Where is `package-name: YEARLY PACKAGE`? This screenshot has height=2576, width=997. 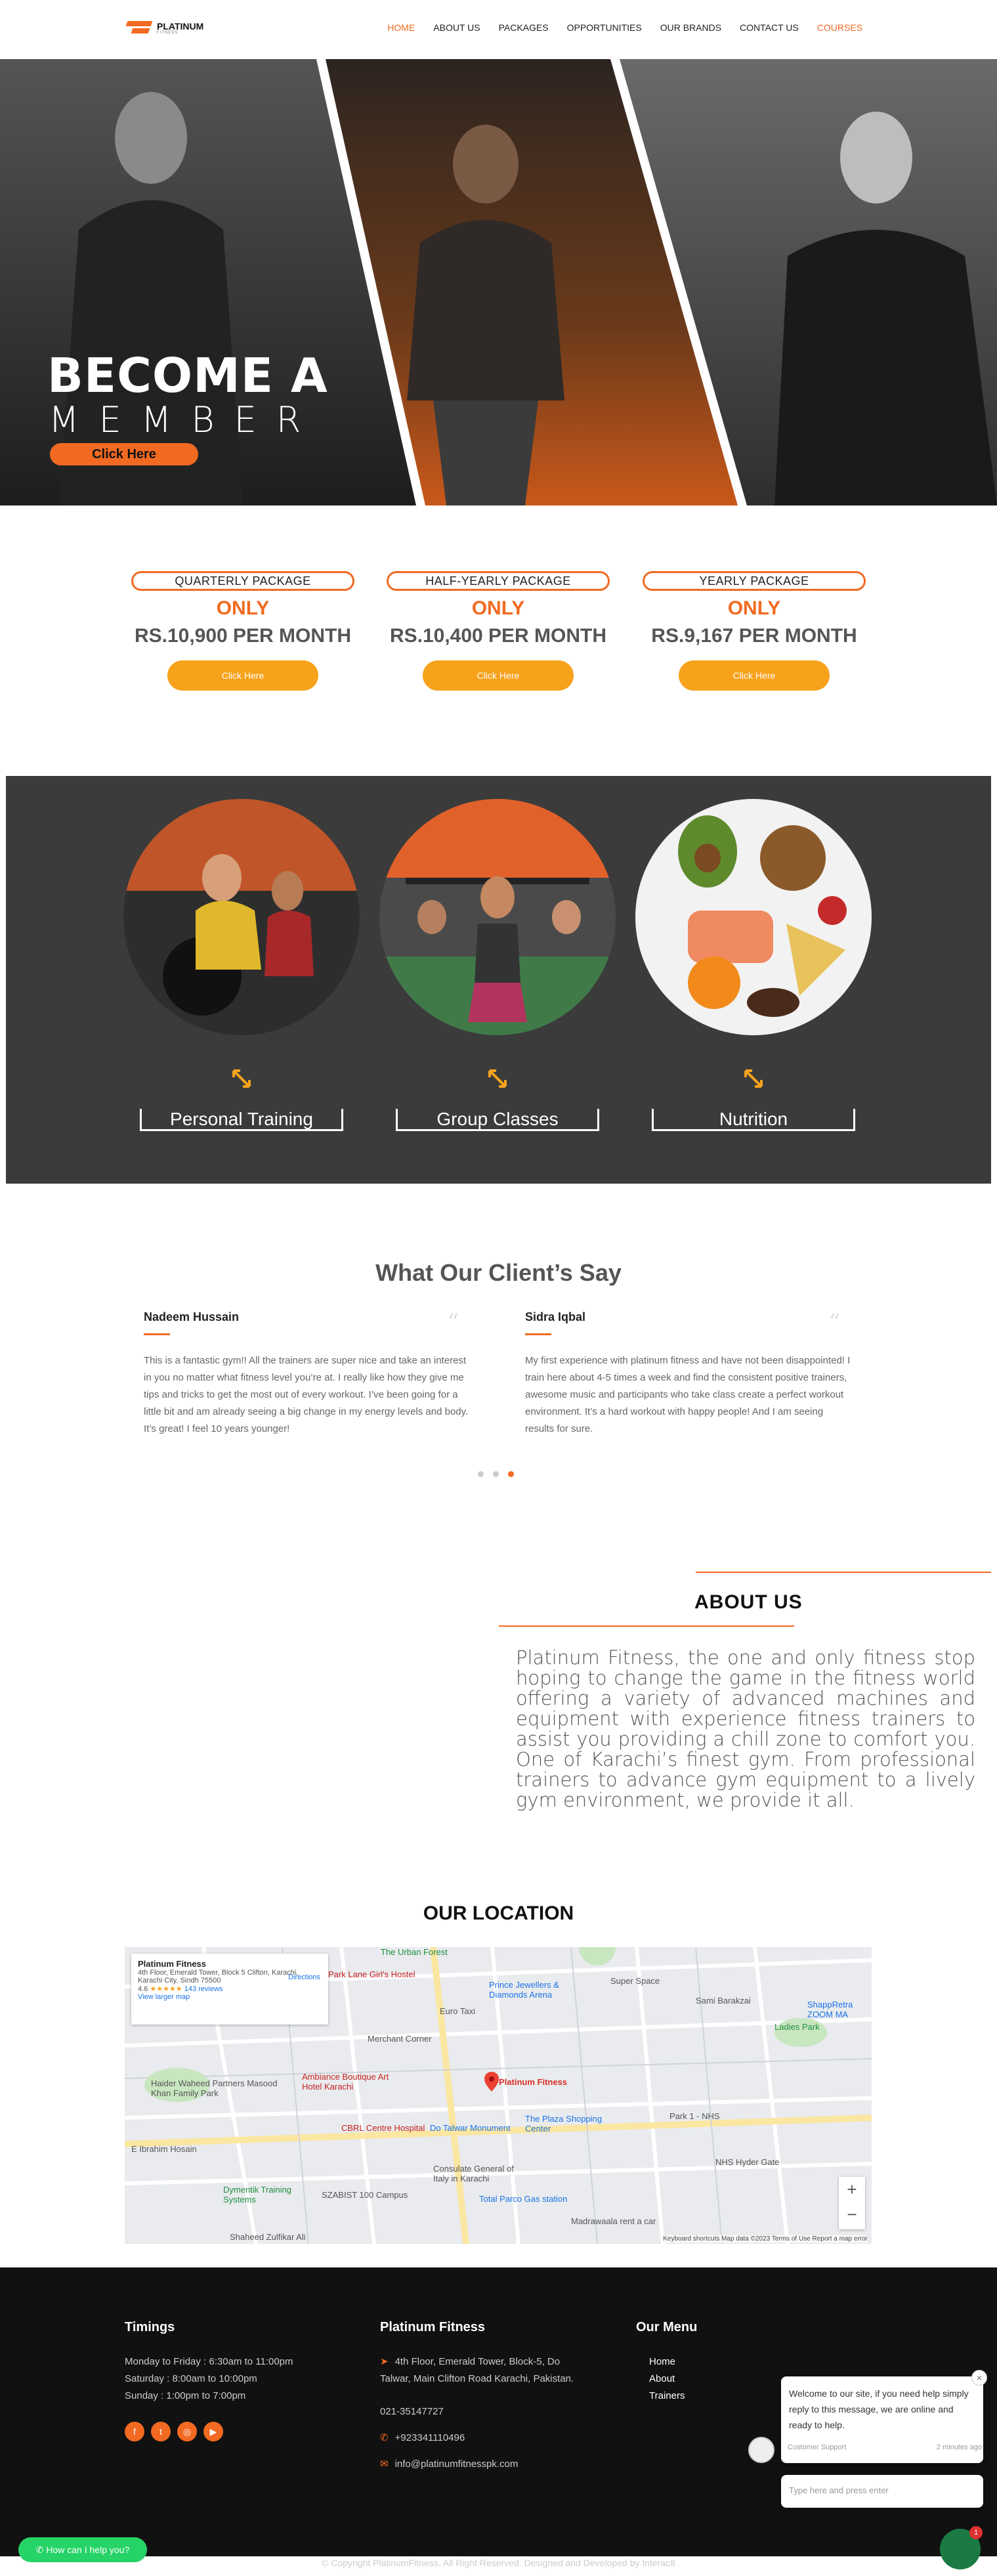
package-name: YEARLY PACKAGE is located at coordinates (755, 581).